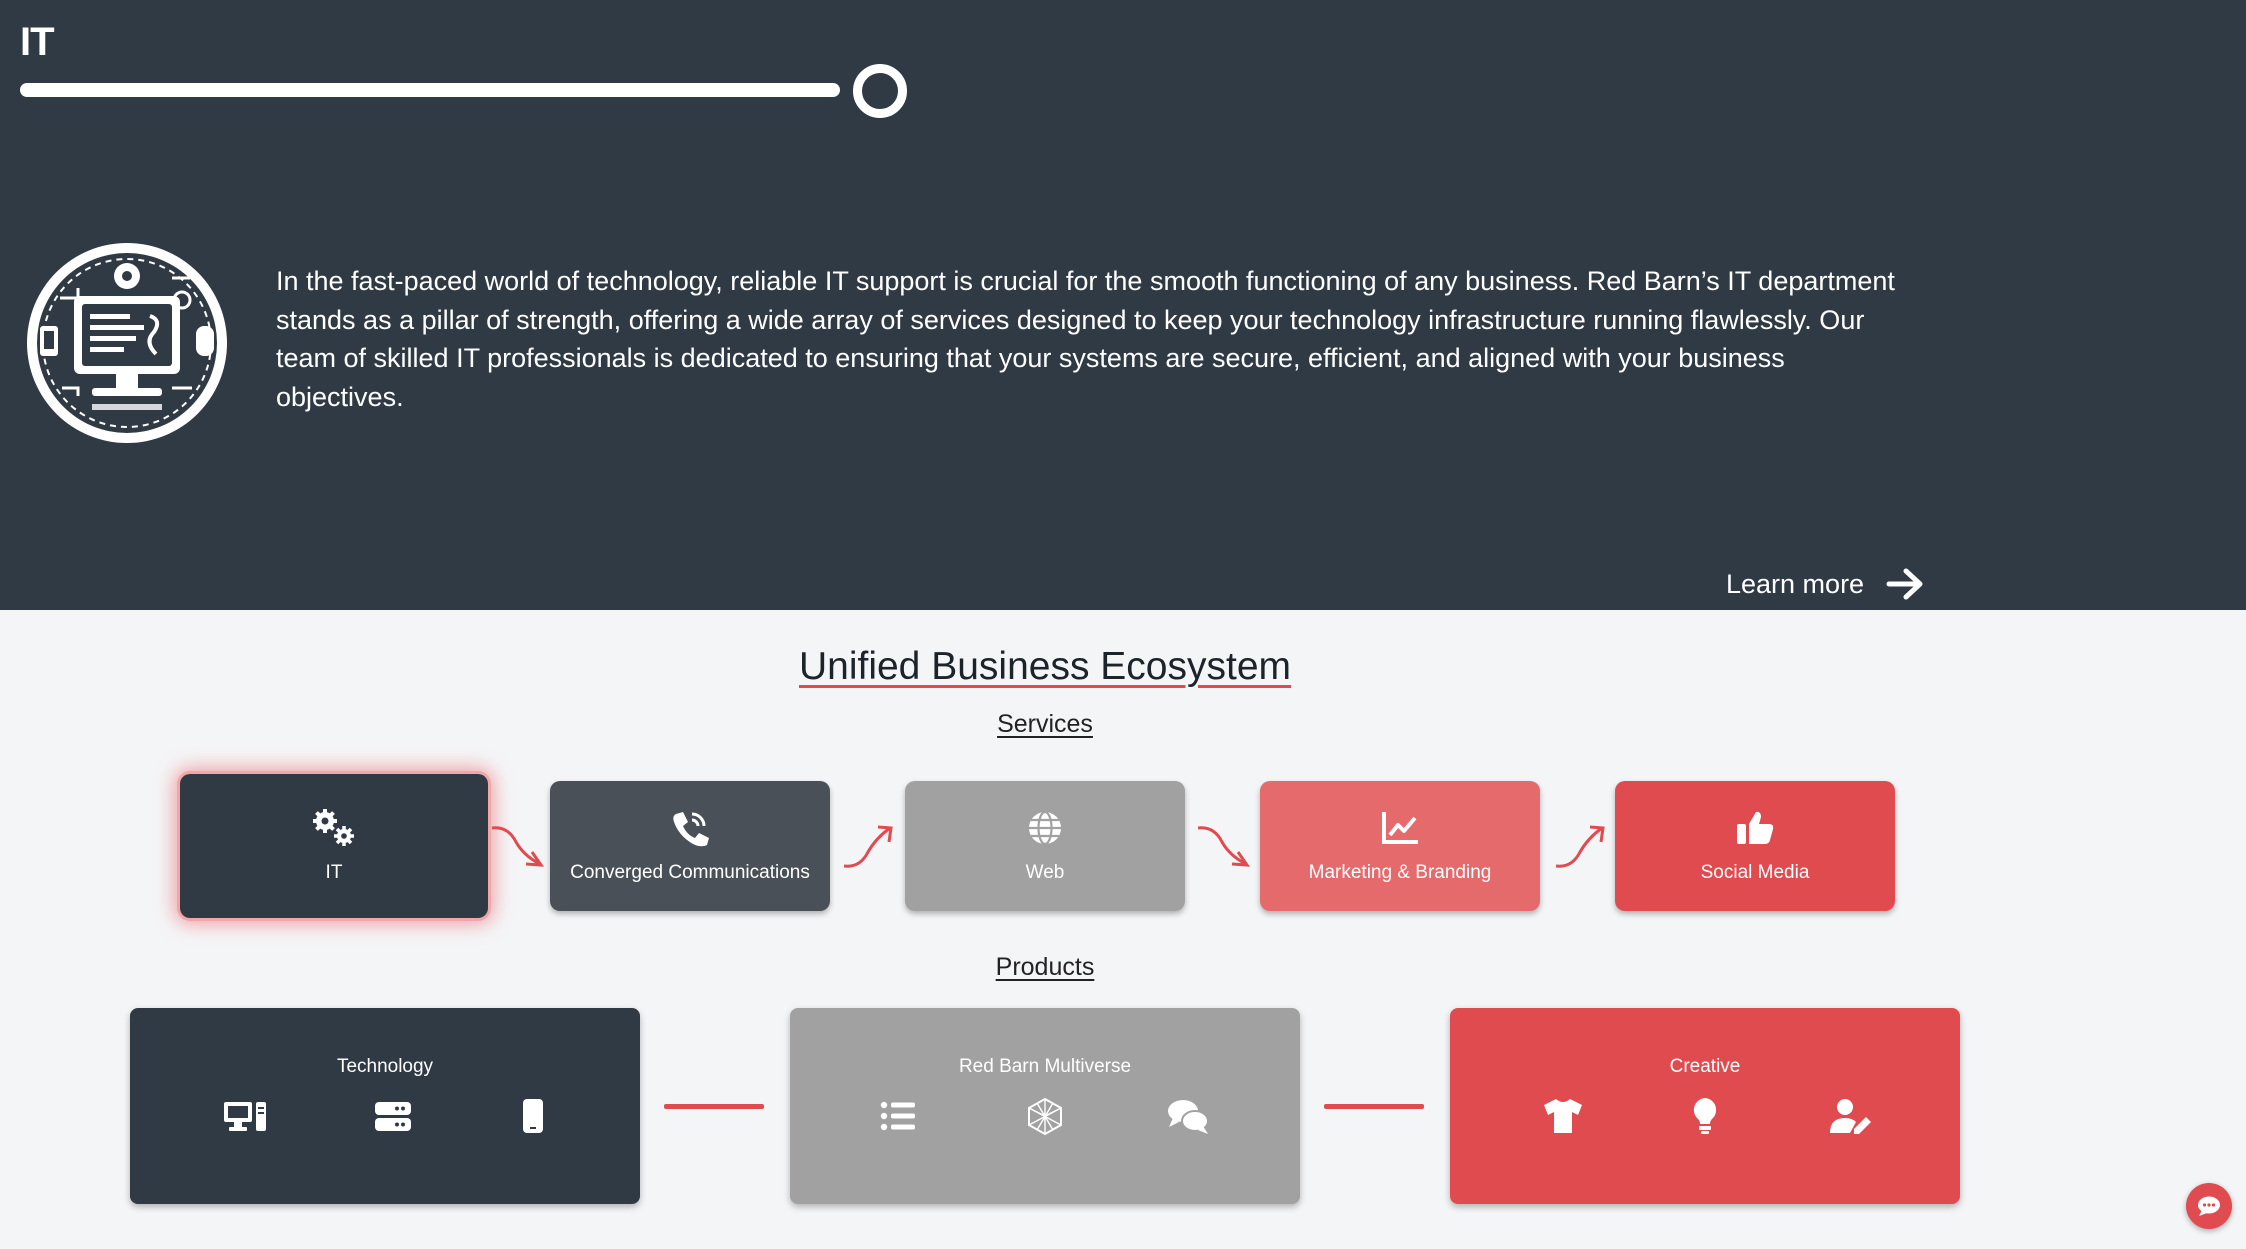 The image size is (2246, 1249). What do you see at coordinates (1851, 1116) in the screenshot?
I see `user-pen-icon` at bounding box center [1851, 1116].